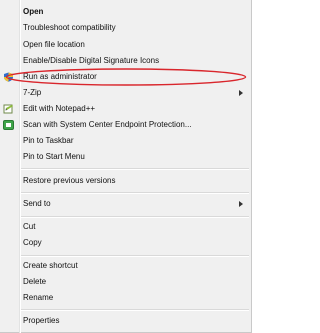 Image resolution: width=320 pixels, height=333 pixels. What do you see at coordinates (125, 77) in the screenshot?
I see `menu-item-run-as-administrator: Run as administrator` at bounding box center [125, 77].